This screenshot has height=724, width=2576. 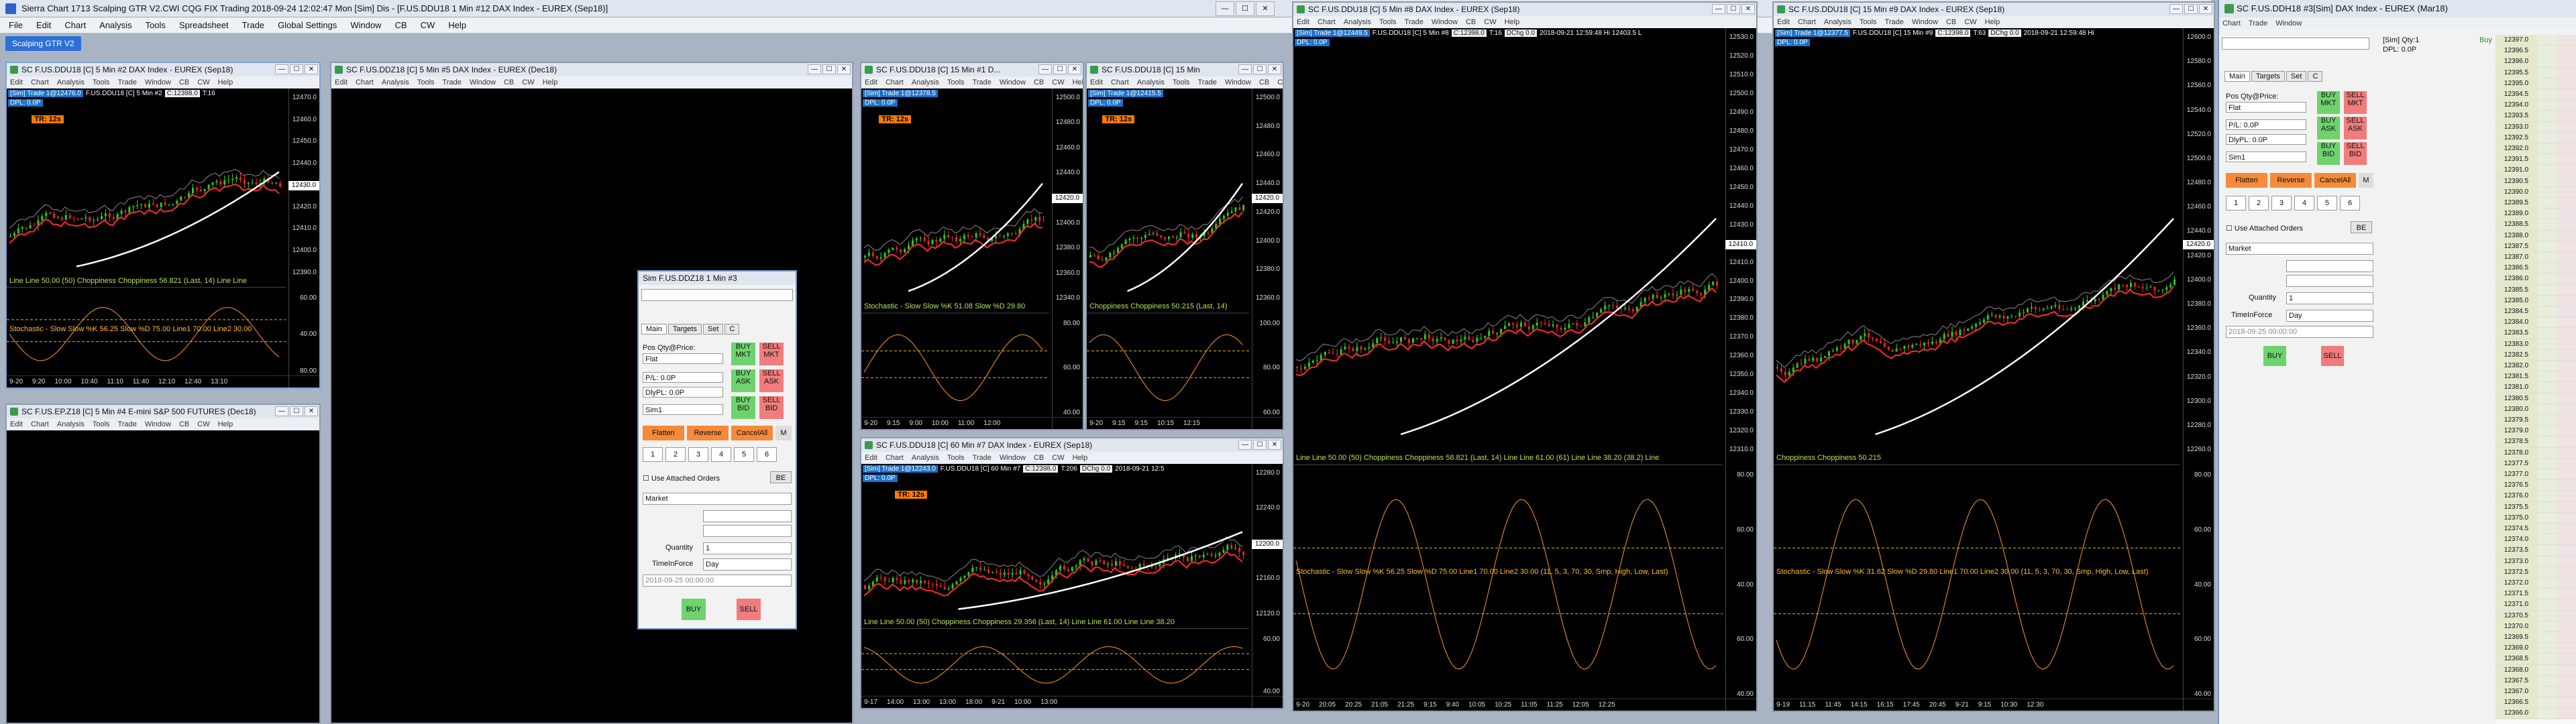 I want to click on tab-main: Main, so click(x=654, y=329).